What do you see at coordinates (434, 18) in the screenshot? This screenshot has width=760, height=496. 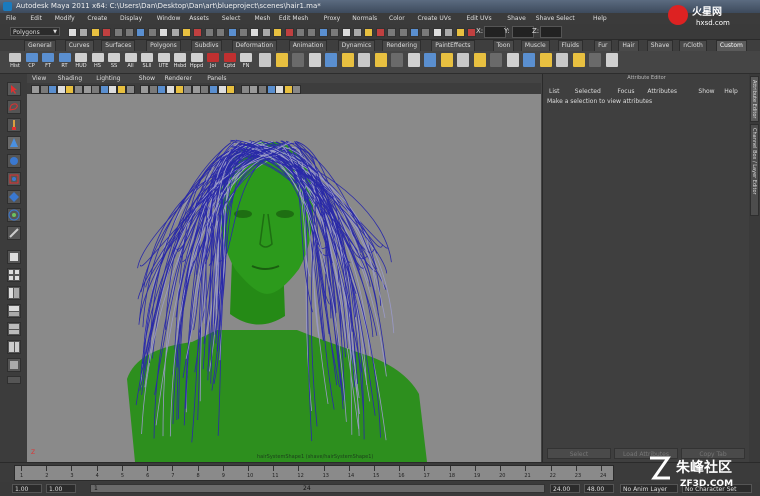 I see `menu-item-create-uvs: Create UVs` at bounding box center [434, 18].